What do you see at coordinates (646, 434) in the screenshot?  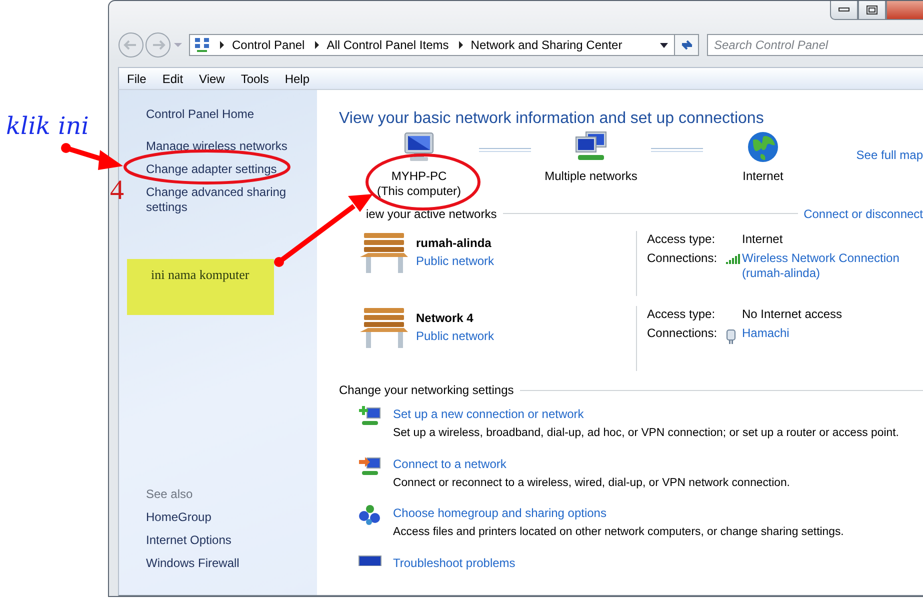 I see `task-description: Set up a wireless, broadband, dial-up, ad hoc, or VPN connection; or set up a router or access point.` at bounding box center [646, 434].